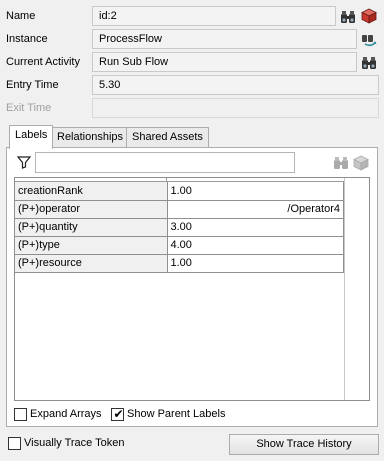 The image size is (384, 461). What do you see at coordinates (27, 39) in the screenshot?
I see `instance-label: Instance` at bounding box center [27, 39].